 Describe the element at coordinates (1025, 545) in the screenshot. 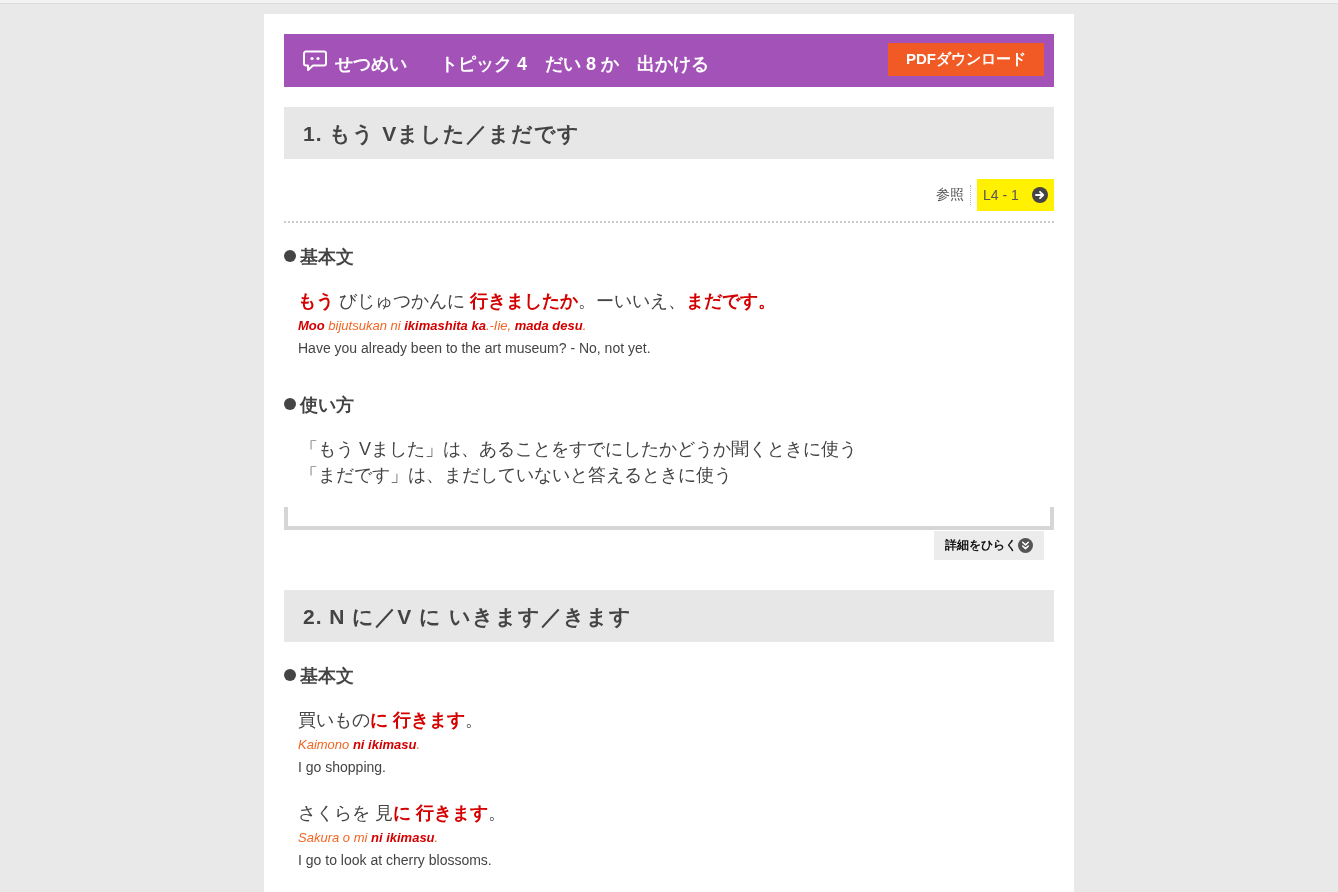

I see `double-chevron-down-icon` at that location.